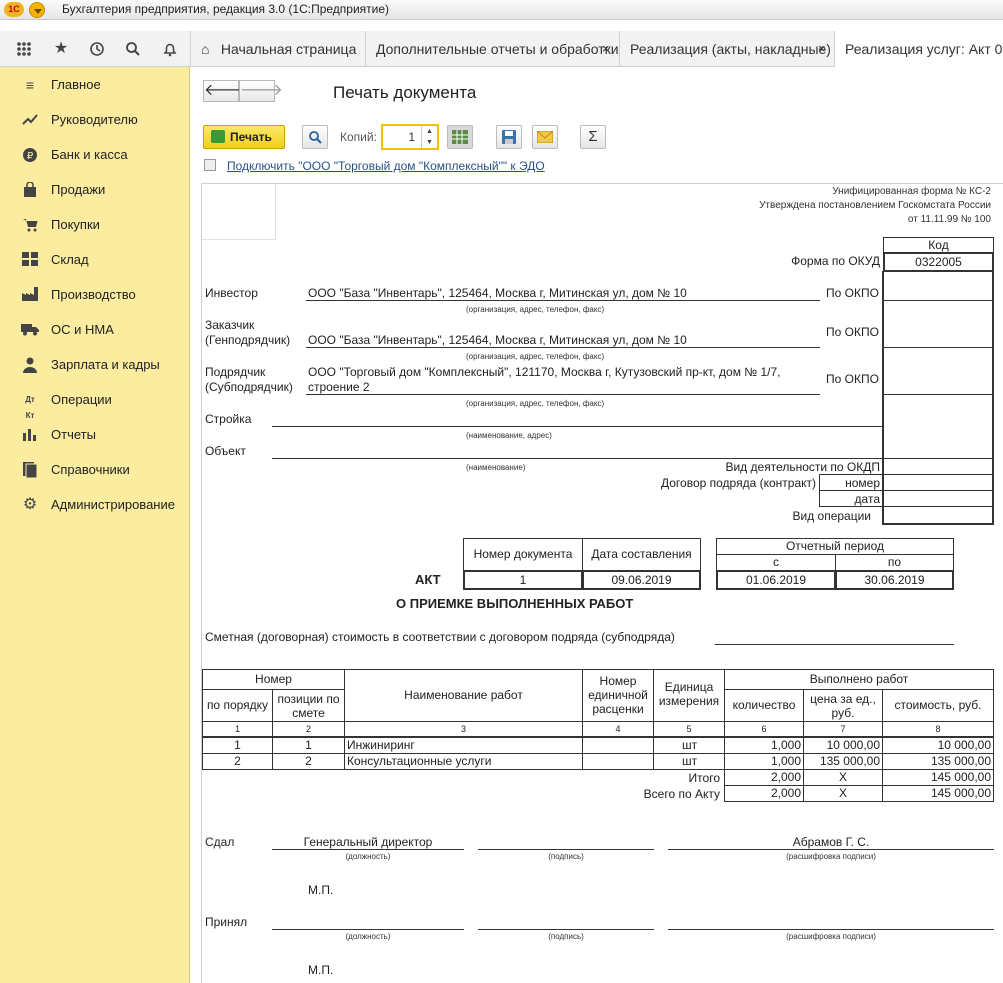 This screenshot has width=1003, height=983. What do you see at coordinates (315, 137) in the screenshot?
I see `preview-button` at bounding box center [315, 137].